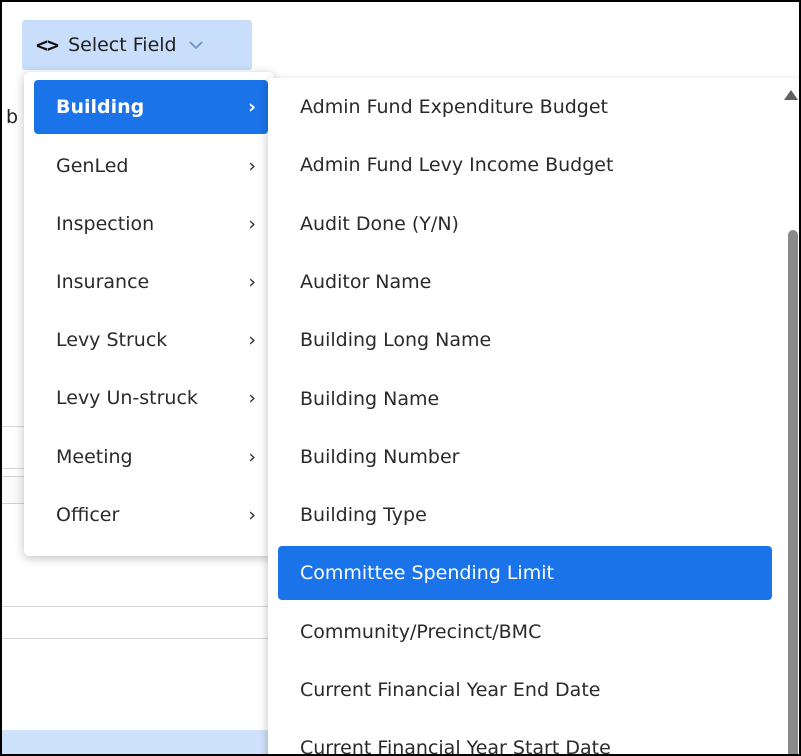  I want to click on category-item-label: Insurance, so click(103, 282).